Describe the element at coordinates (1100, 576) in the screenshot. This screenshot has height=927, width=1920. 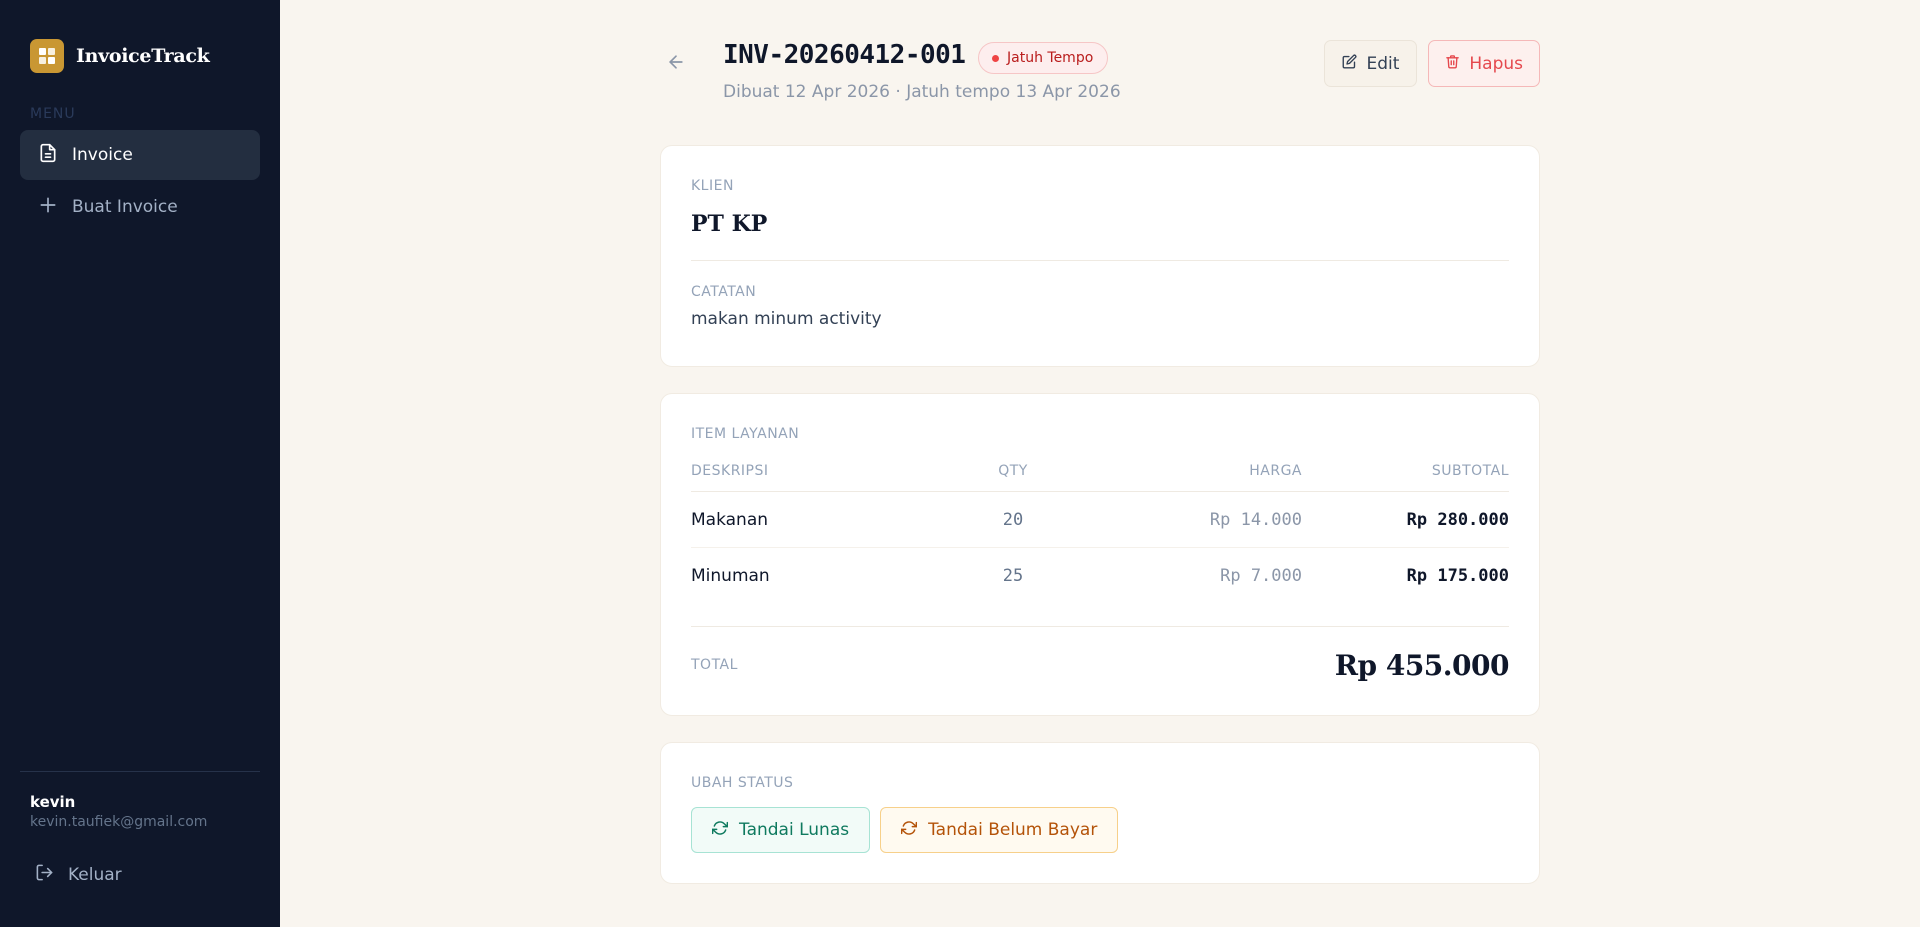
I see `table-row: Minuman 25 Rp 7.000 Rp 175.000` at that location.